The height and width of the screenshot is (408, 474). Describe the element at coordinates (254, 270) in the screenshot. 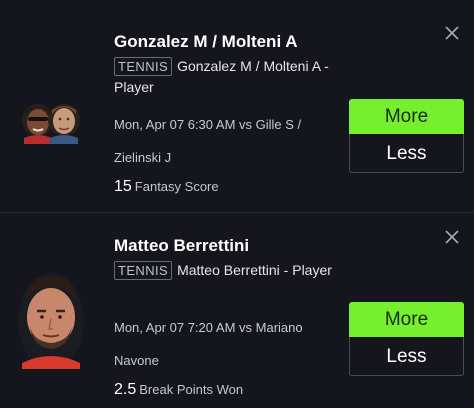

I see `player-line: Matteo Berrettini - Player` at that location.